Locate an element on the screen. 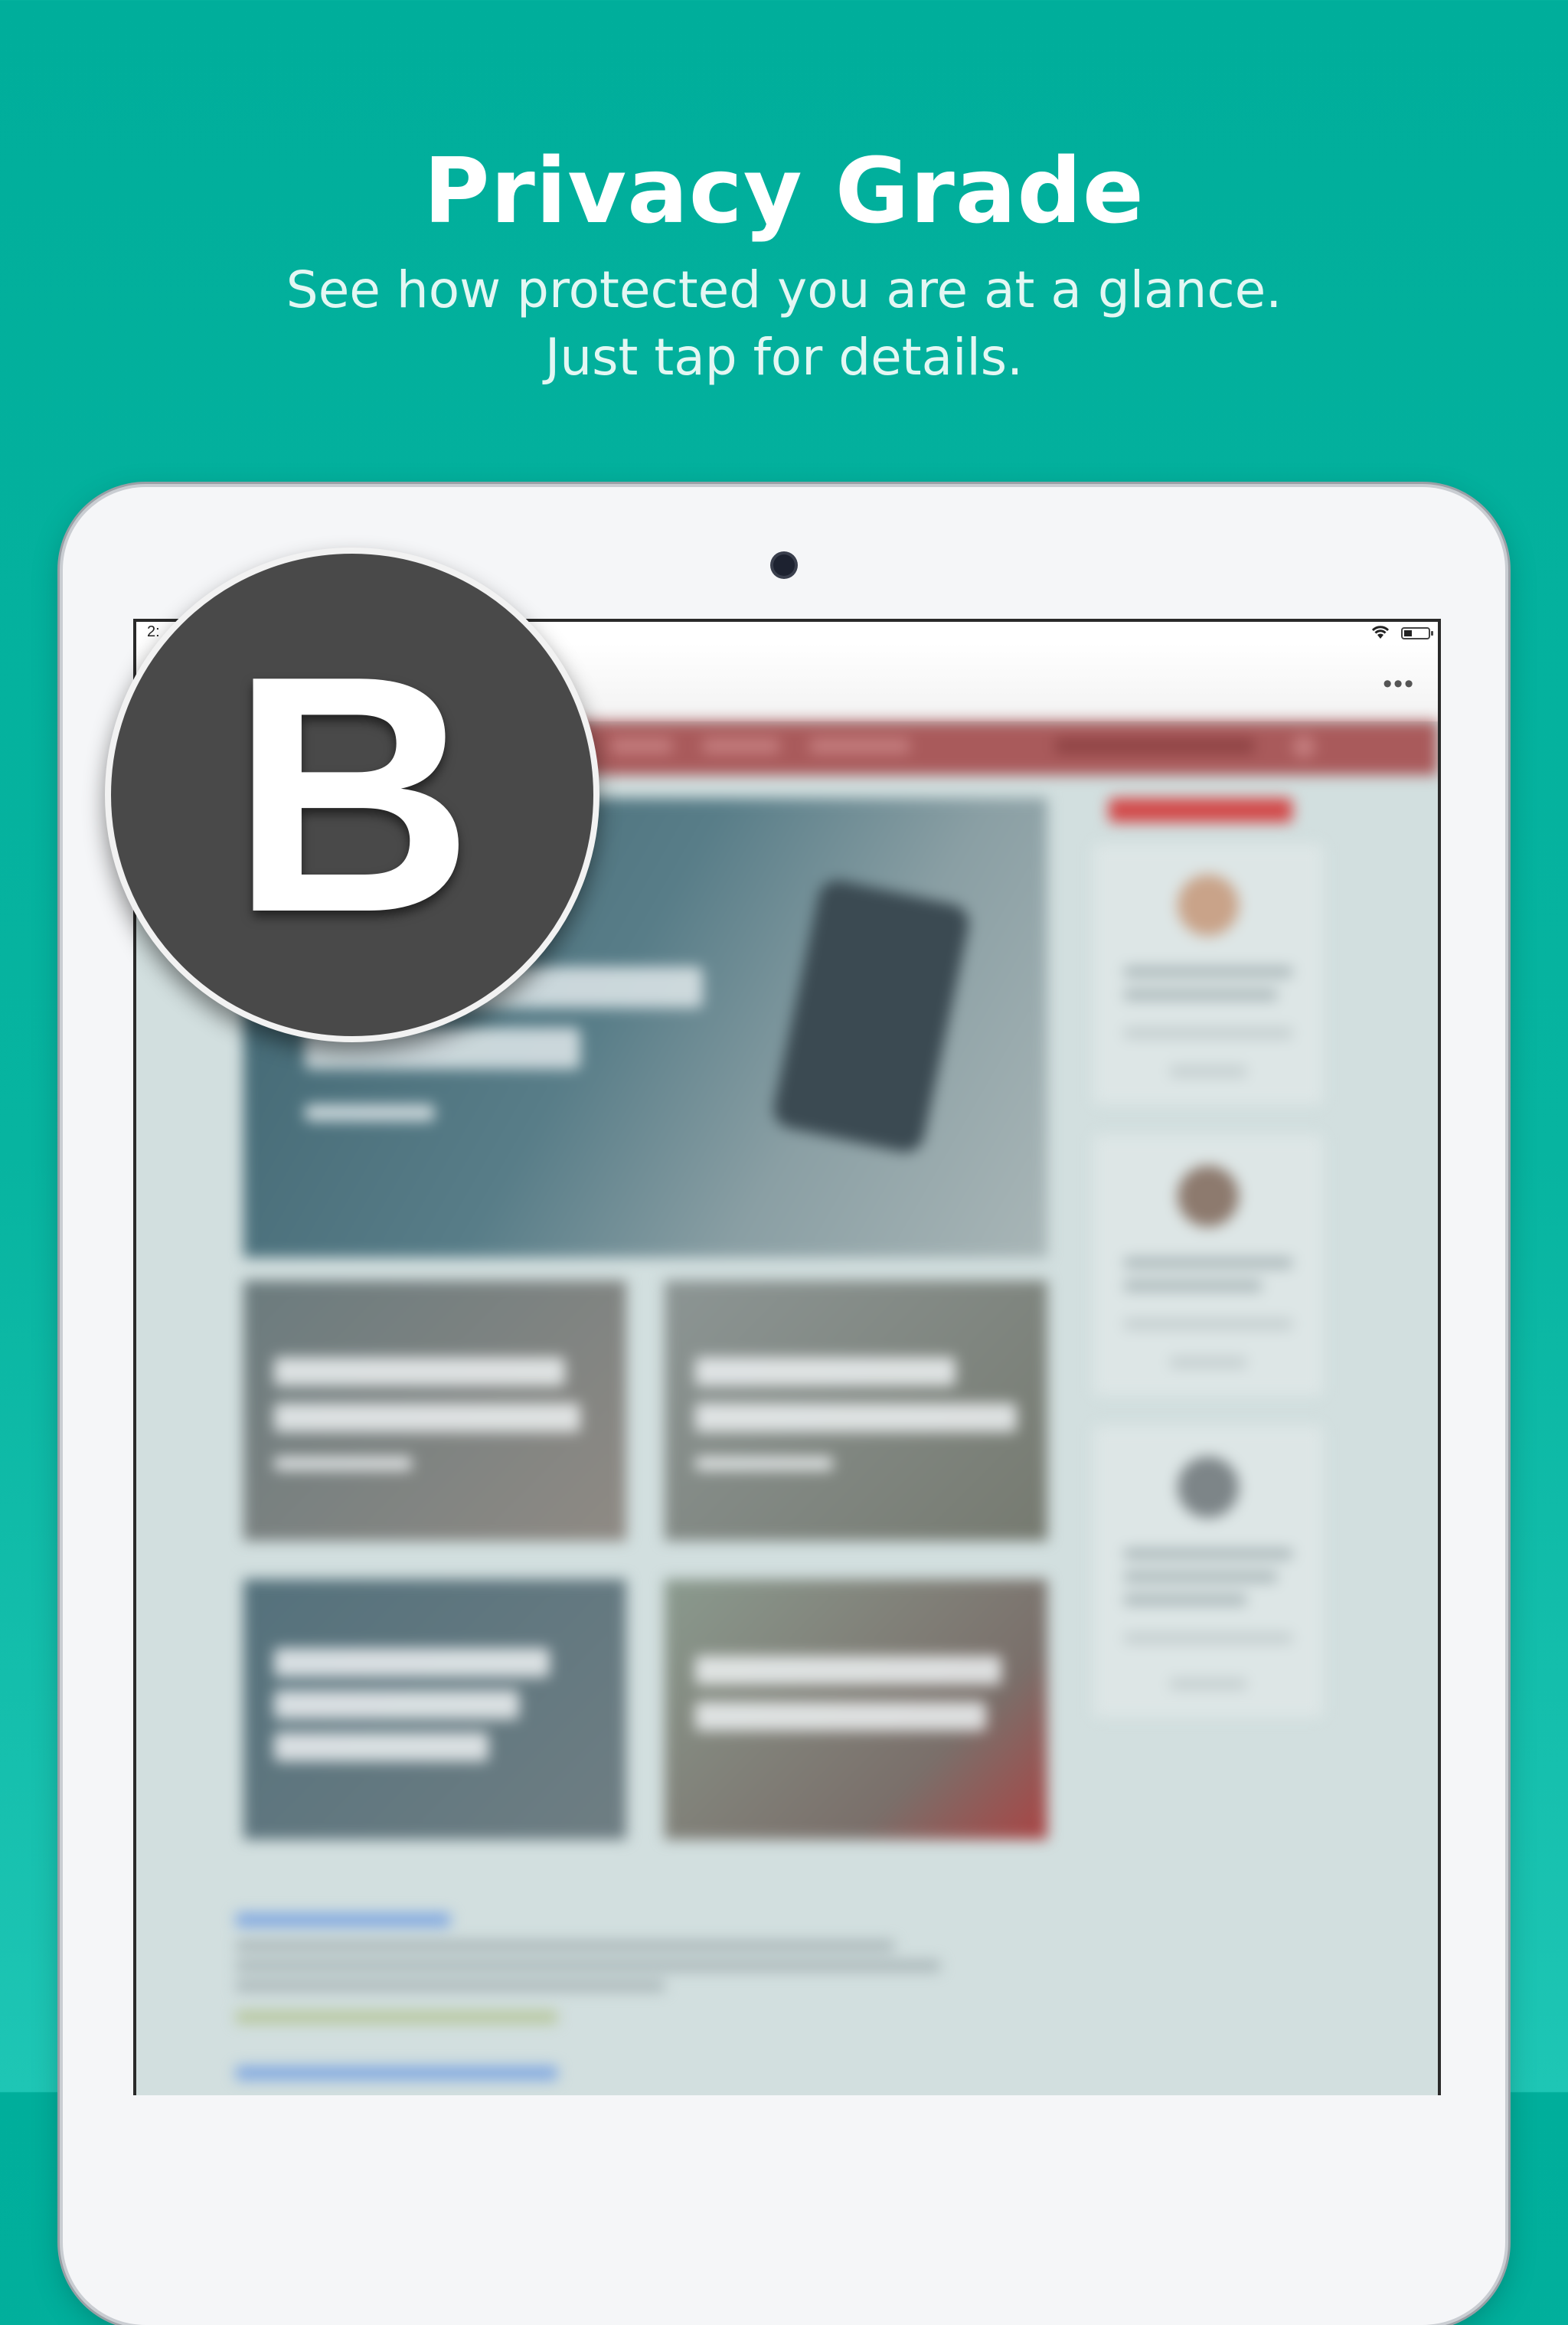 The height and width of the screenshot is (2325, 1568). subtitle-line-1: See how protected you are at a glance. is located at coordinates (784, 290).